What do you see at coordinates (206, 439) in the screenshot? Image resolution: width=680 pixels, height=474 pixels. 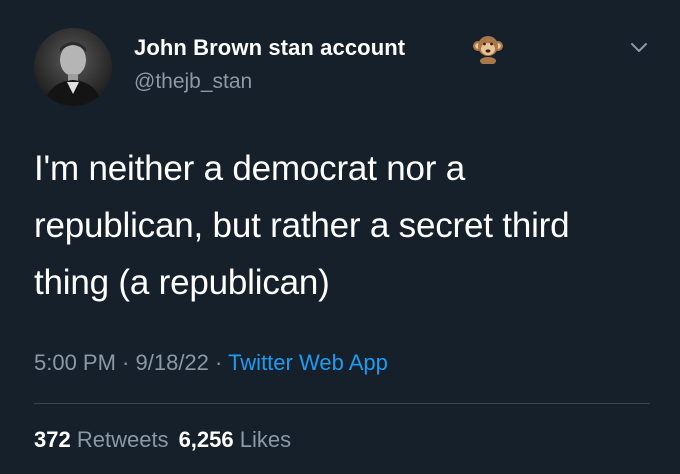 I see `likes-count: 6,256` at bounding box center [206, 439].